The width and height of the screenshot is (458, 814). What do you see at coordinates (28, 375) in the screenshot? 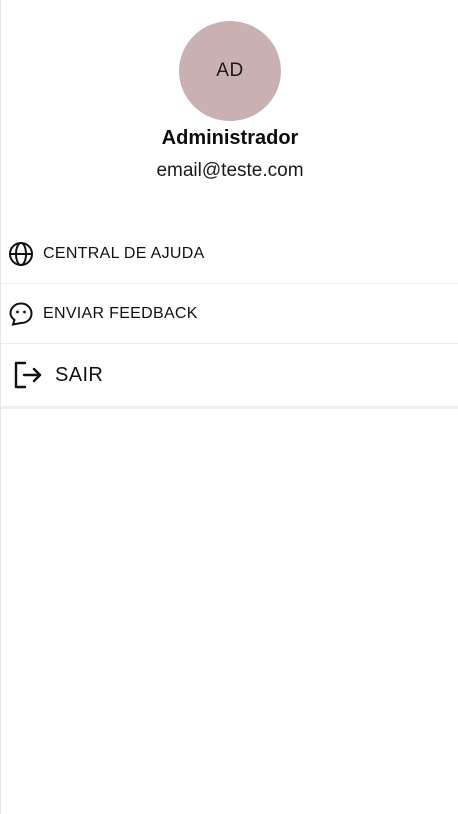
I see `logout-icon` at bounding box center [28, 375].